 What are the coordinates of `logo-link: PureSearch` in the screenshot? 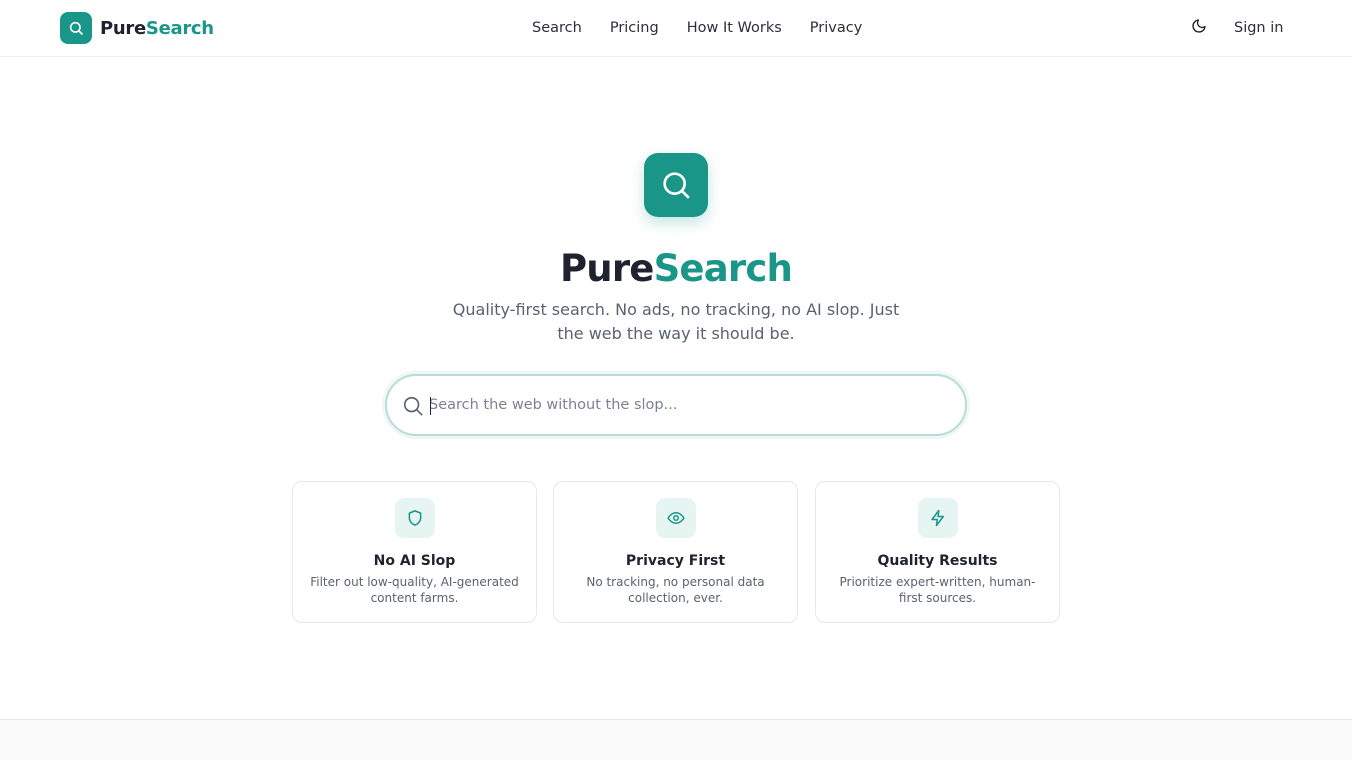 It's located at (137, 28).